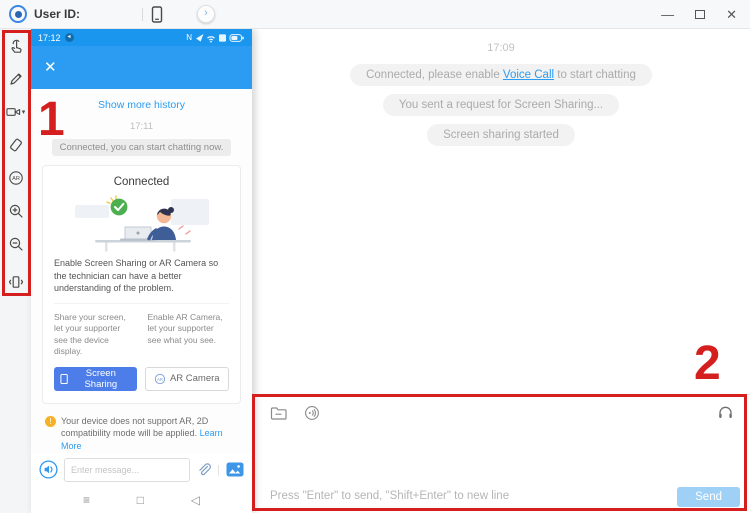 The width and height of the screenshot is (750, 513). What do you see at coordinates (141, 182) in the screenshot?
I see `card-title: Connected` at bounding box center [141, 182].